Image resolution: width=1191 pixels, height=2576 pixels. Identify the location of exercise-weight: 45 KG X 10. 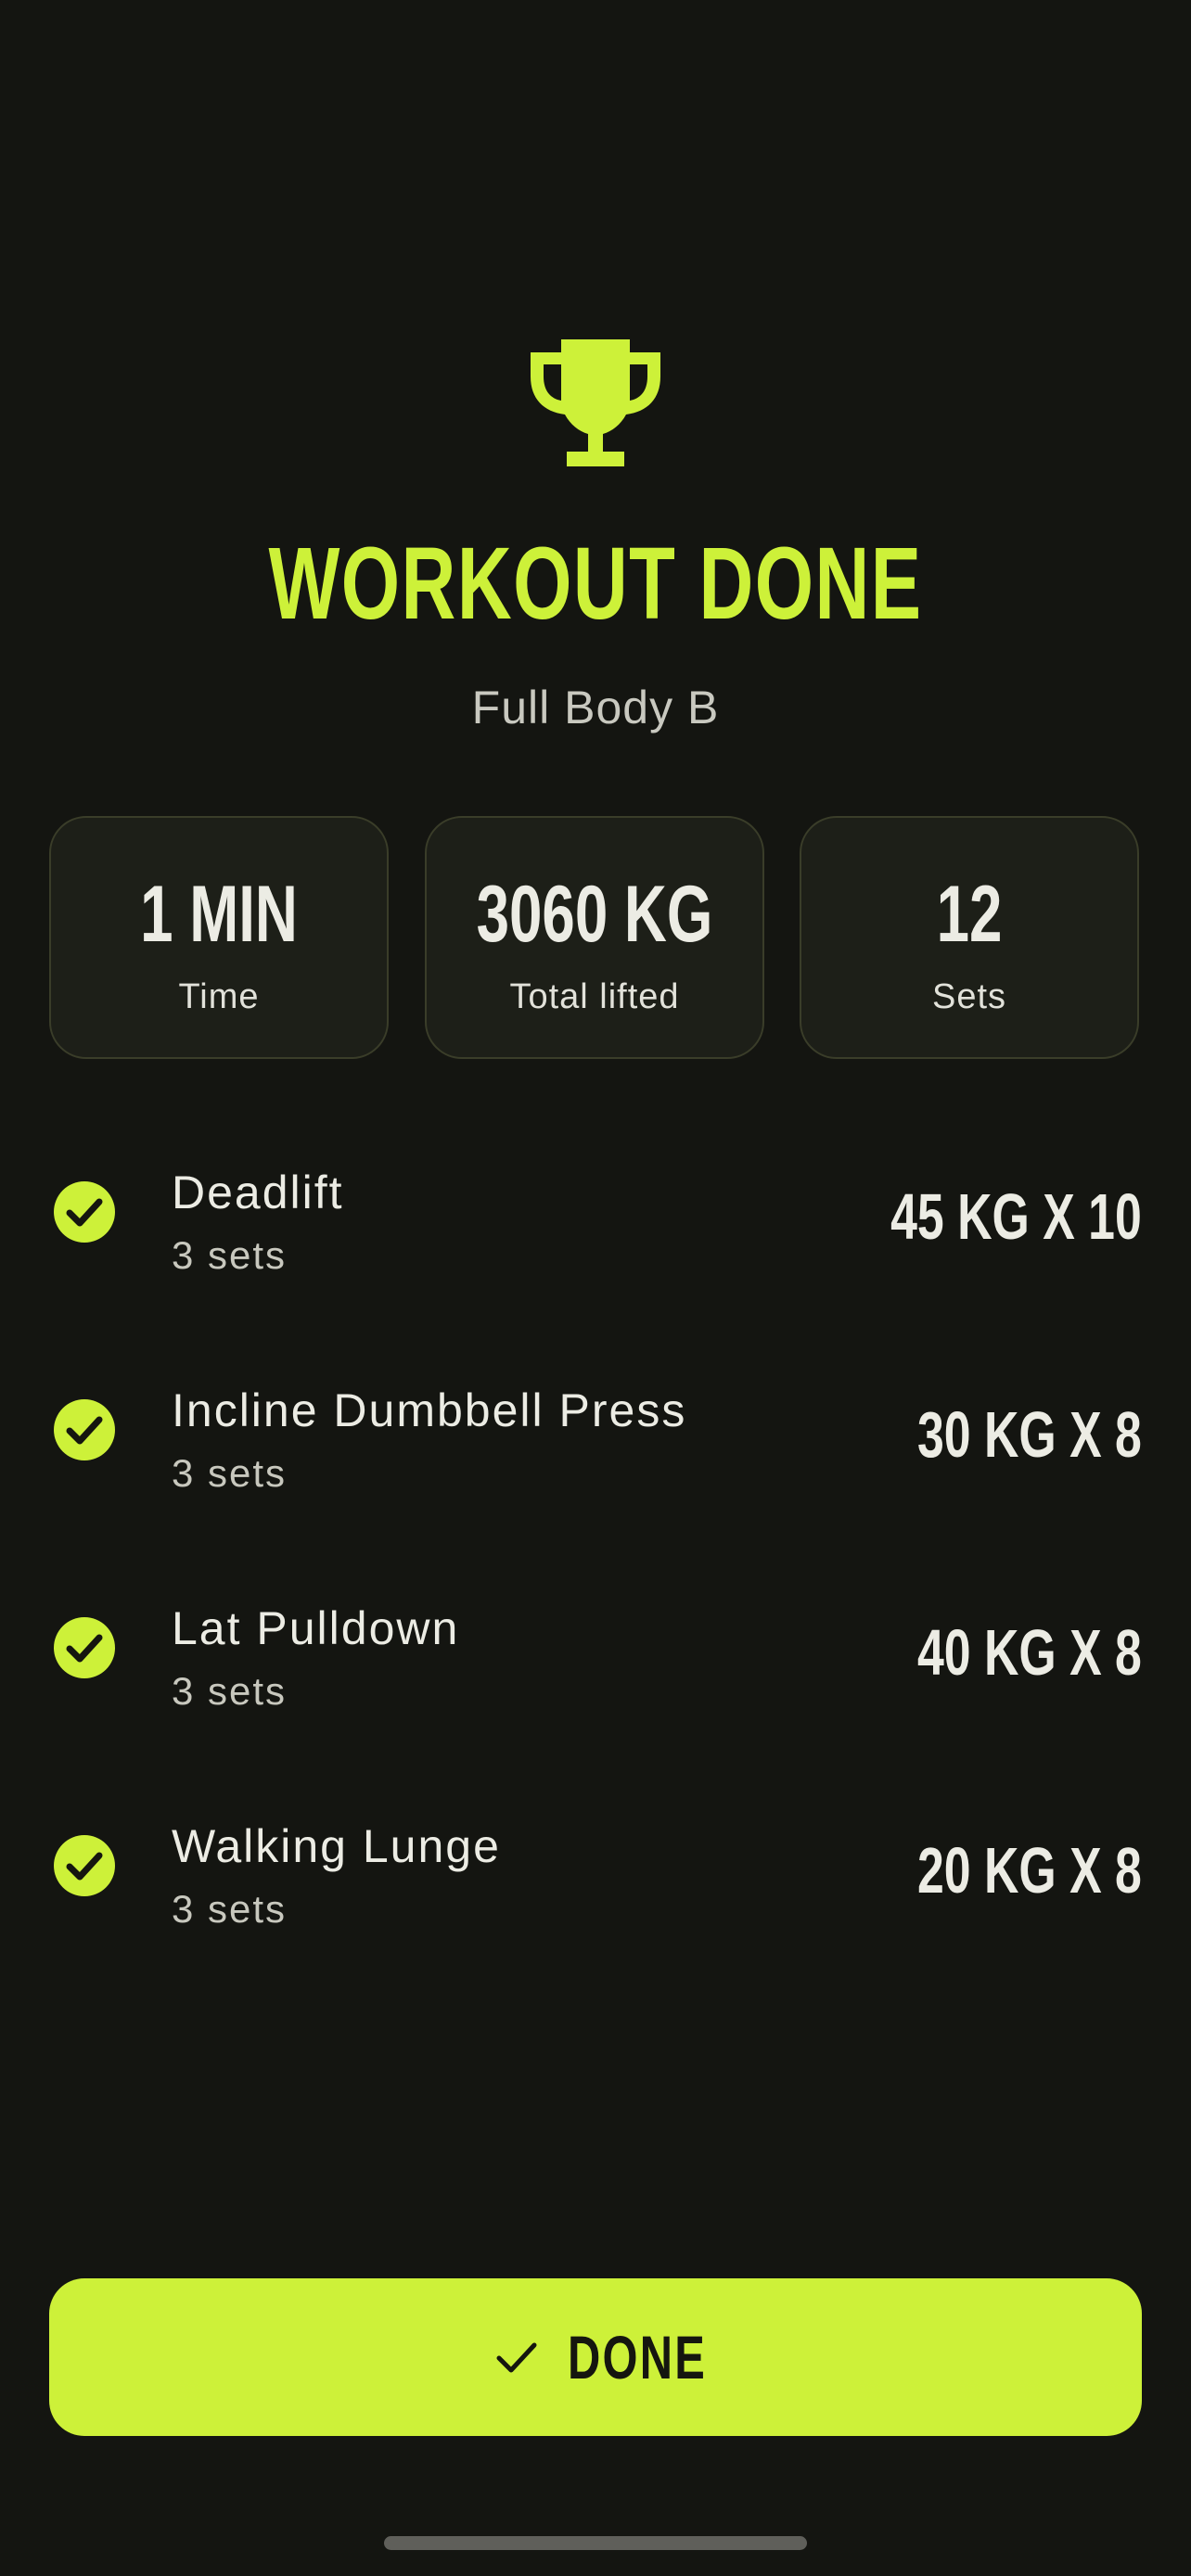
(1016, 1216).